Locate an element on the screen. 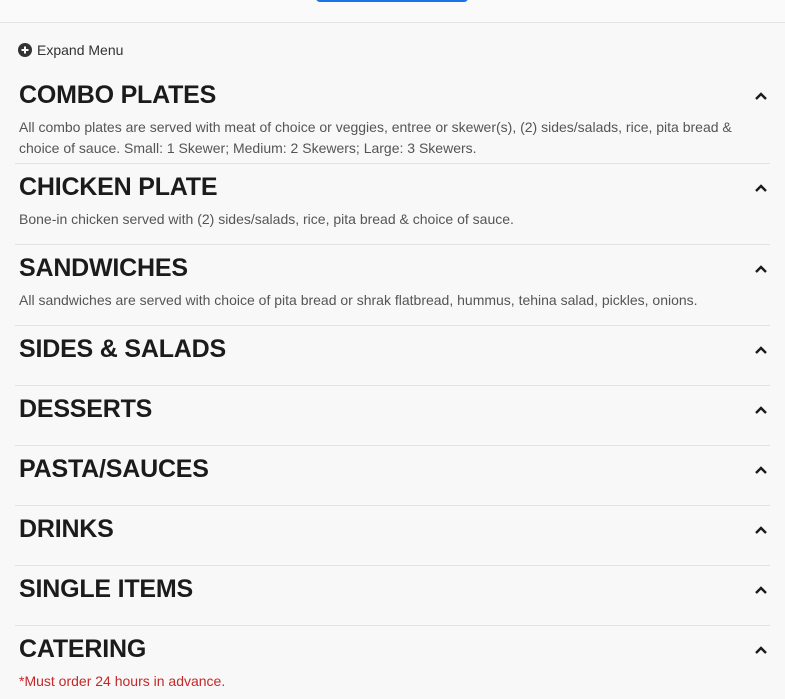  expand-menu-button: Expand Menu is located at coordinates (70, 50).